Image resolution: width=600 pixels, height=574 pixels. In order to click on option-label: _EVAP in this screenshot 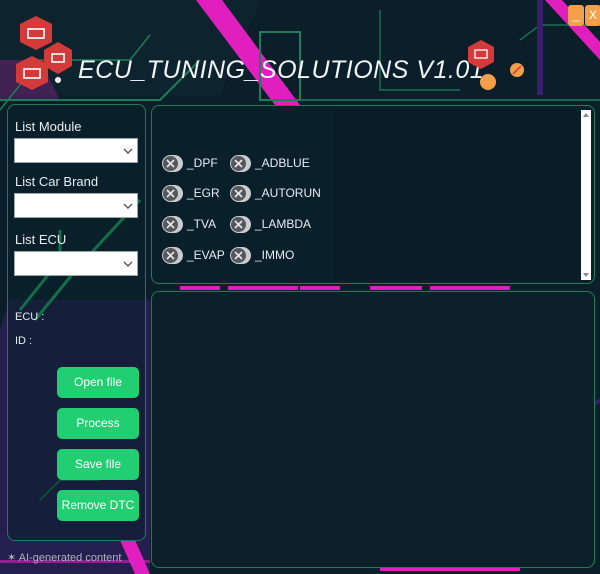, I will do `click(206, 255)`.